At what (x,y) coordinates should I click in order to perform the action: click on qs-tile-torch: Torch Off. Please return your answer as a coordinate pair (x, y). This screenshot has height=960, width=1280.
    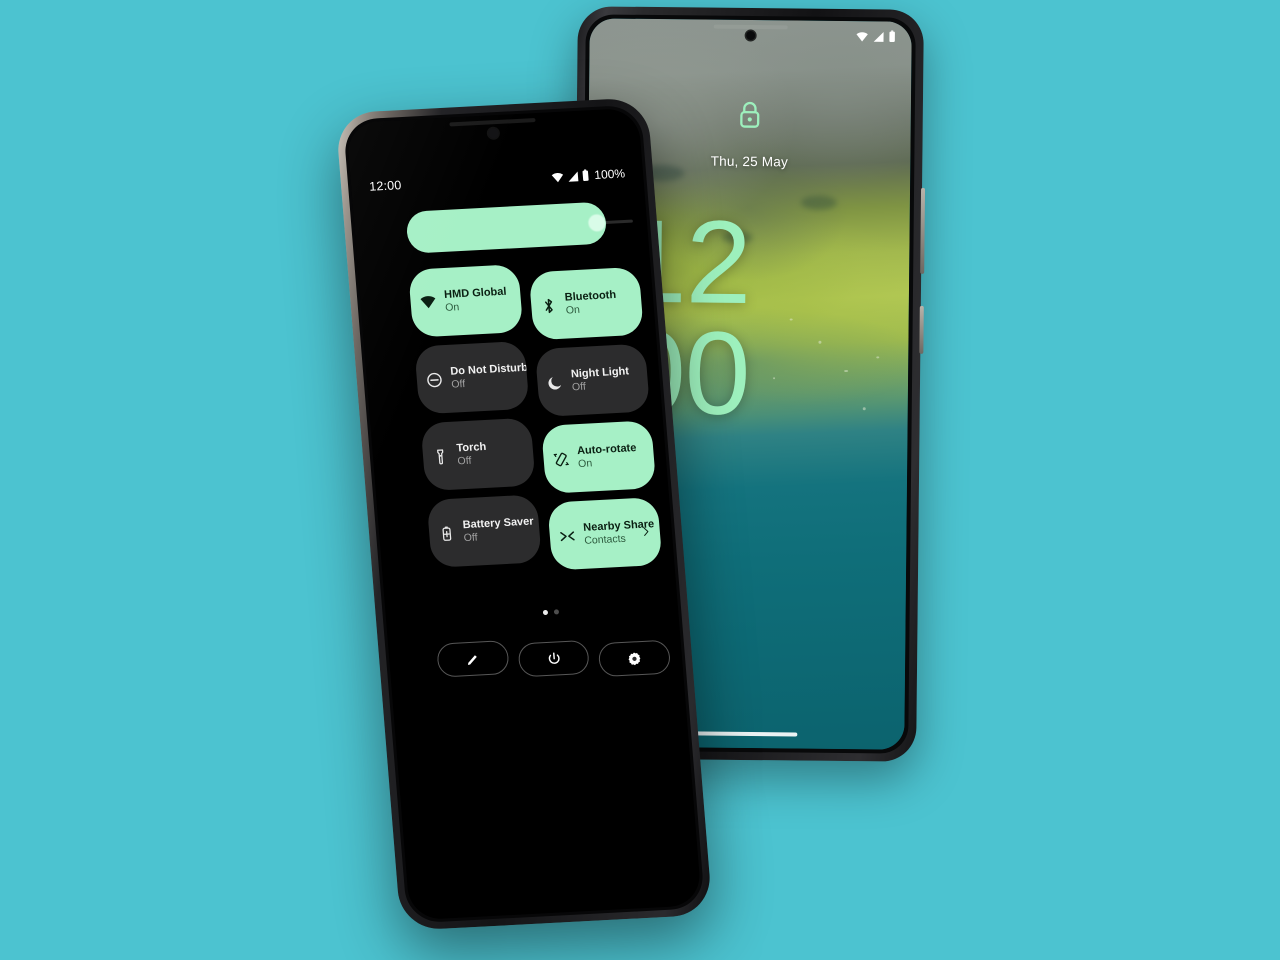
    Looking at the image, I should click on (478, 454).